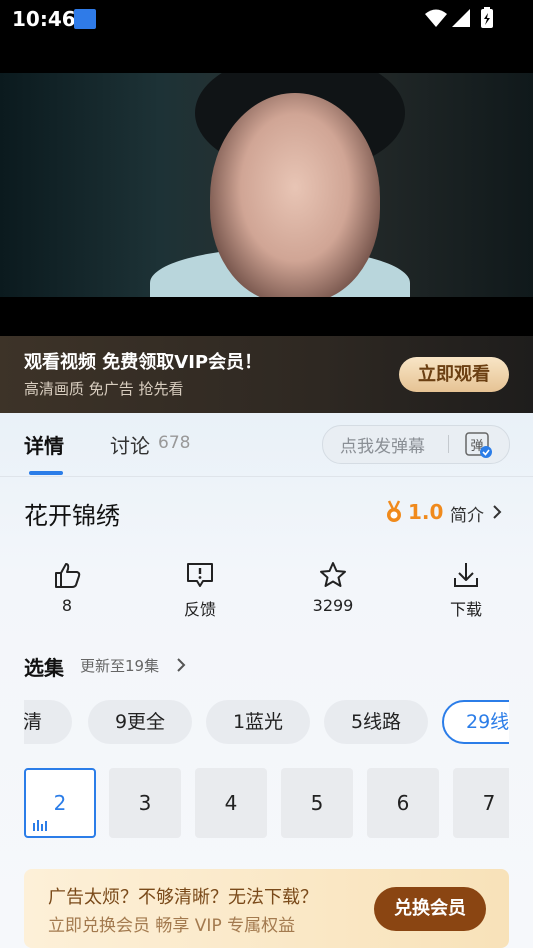 The image size is (533, 948). I want to click on episode-number: 2, so click(60, 803).